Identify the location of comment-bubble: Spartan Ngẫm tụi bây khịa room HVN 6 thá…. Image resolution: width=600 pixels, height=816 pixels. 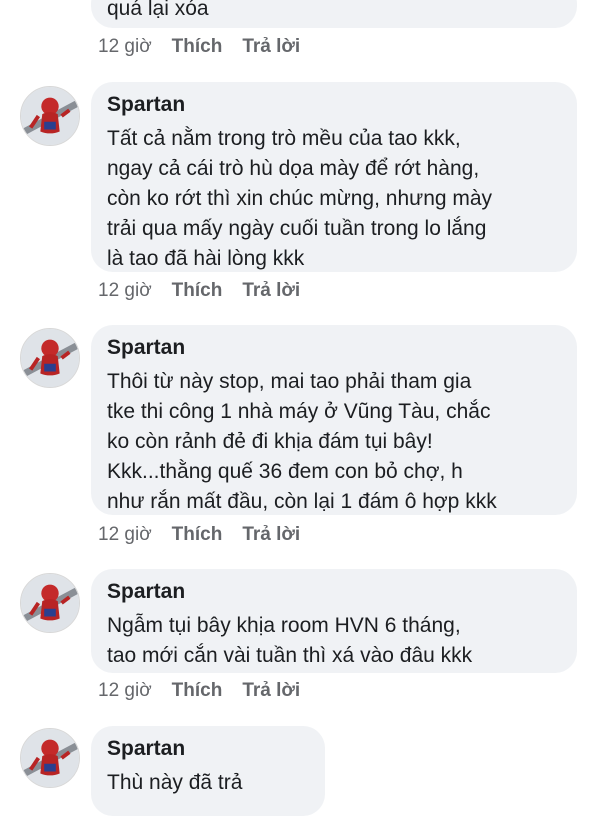
(334, 621).